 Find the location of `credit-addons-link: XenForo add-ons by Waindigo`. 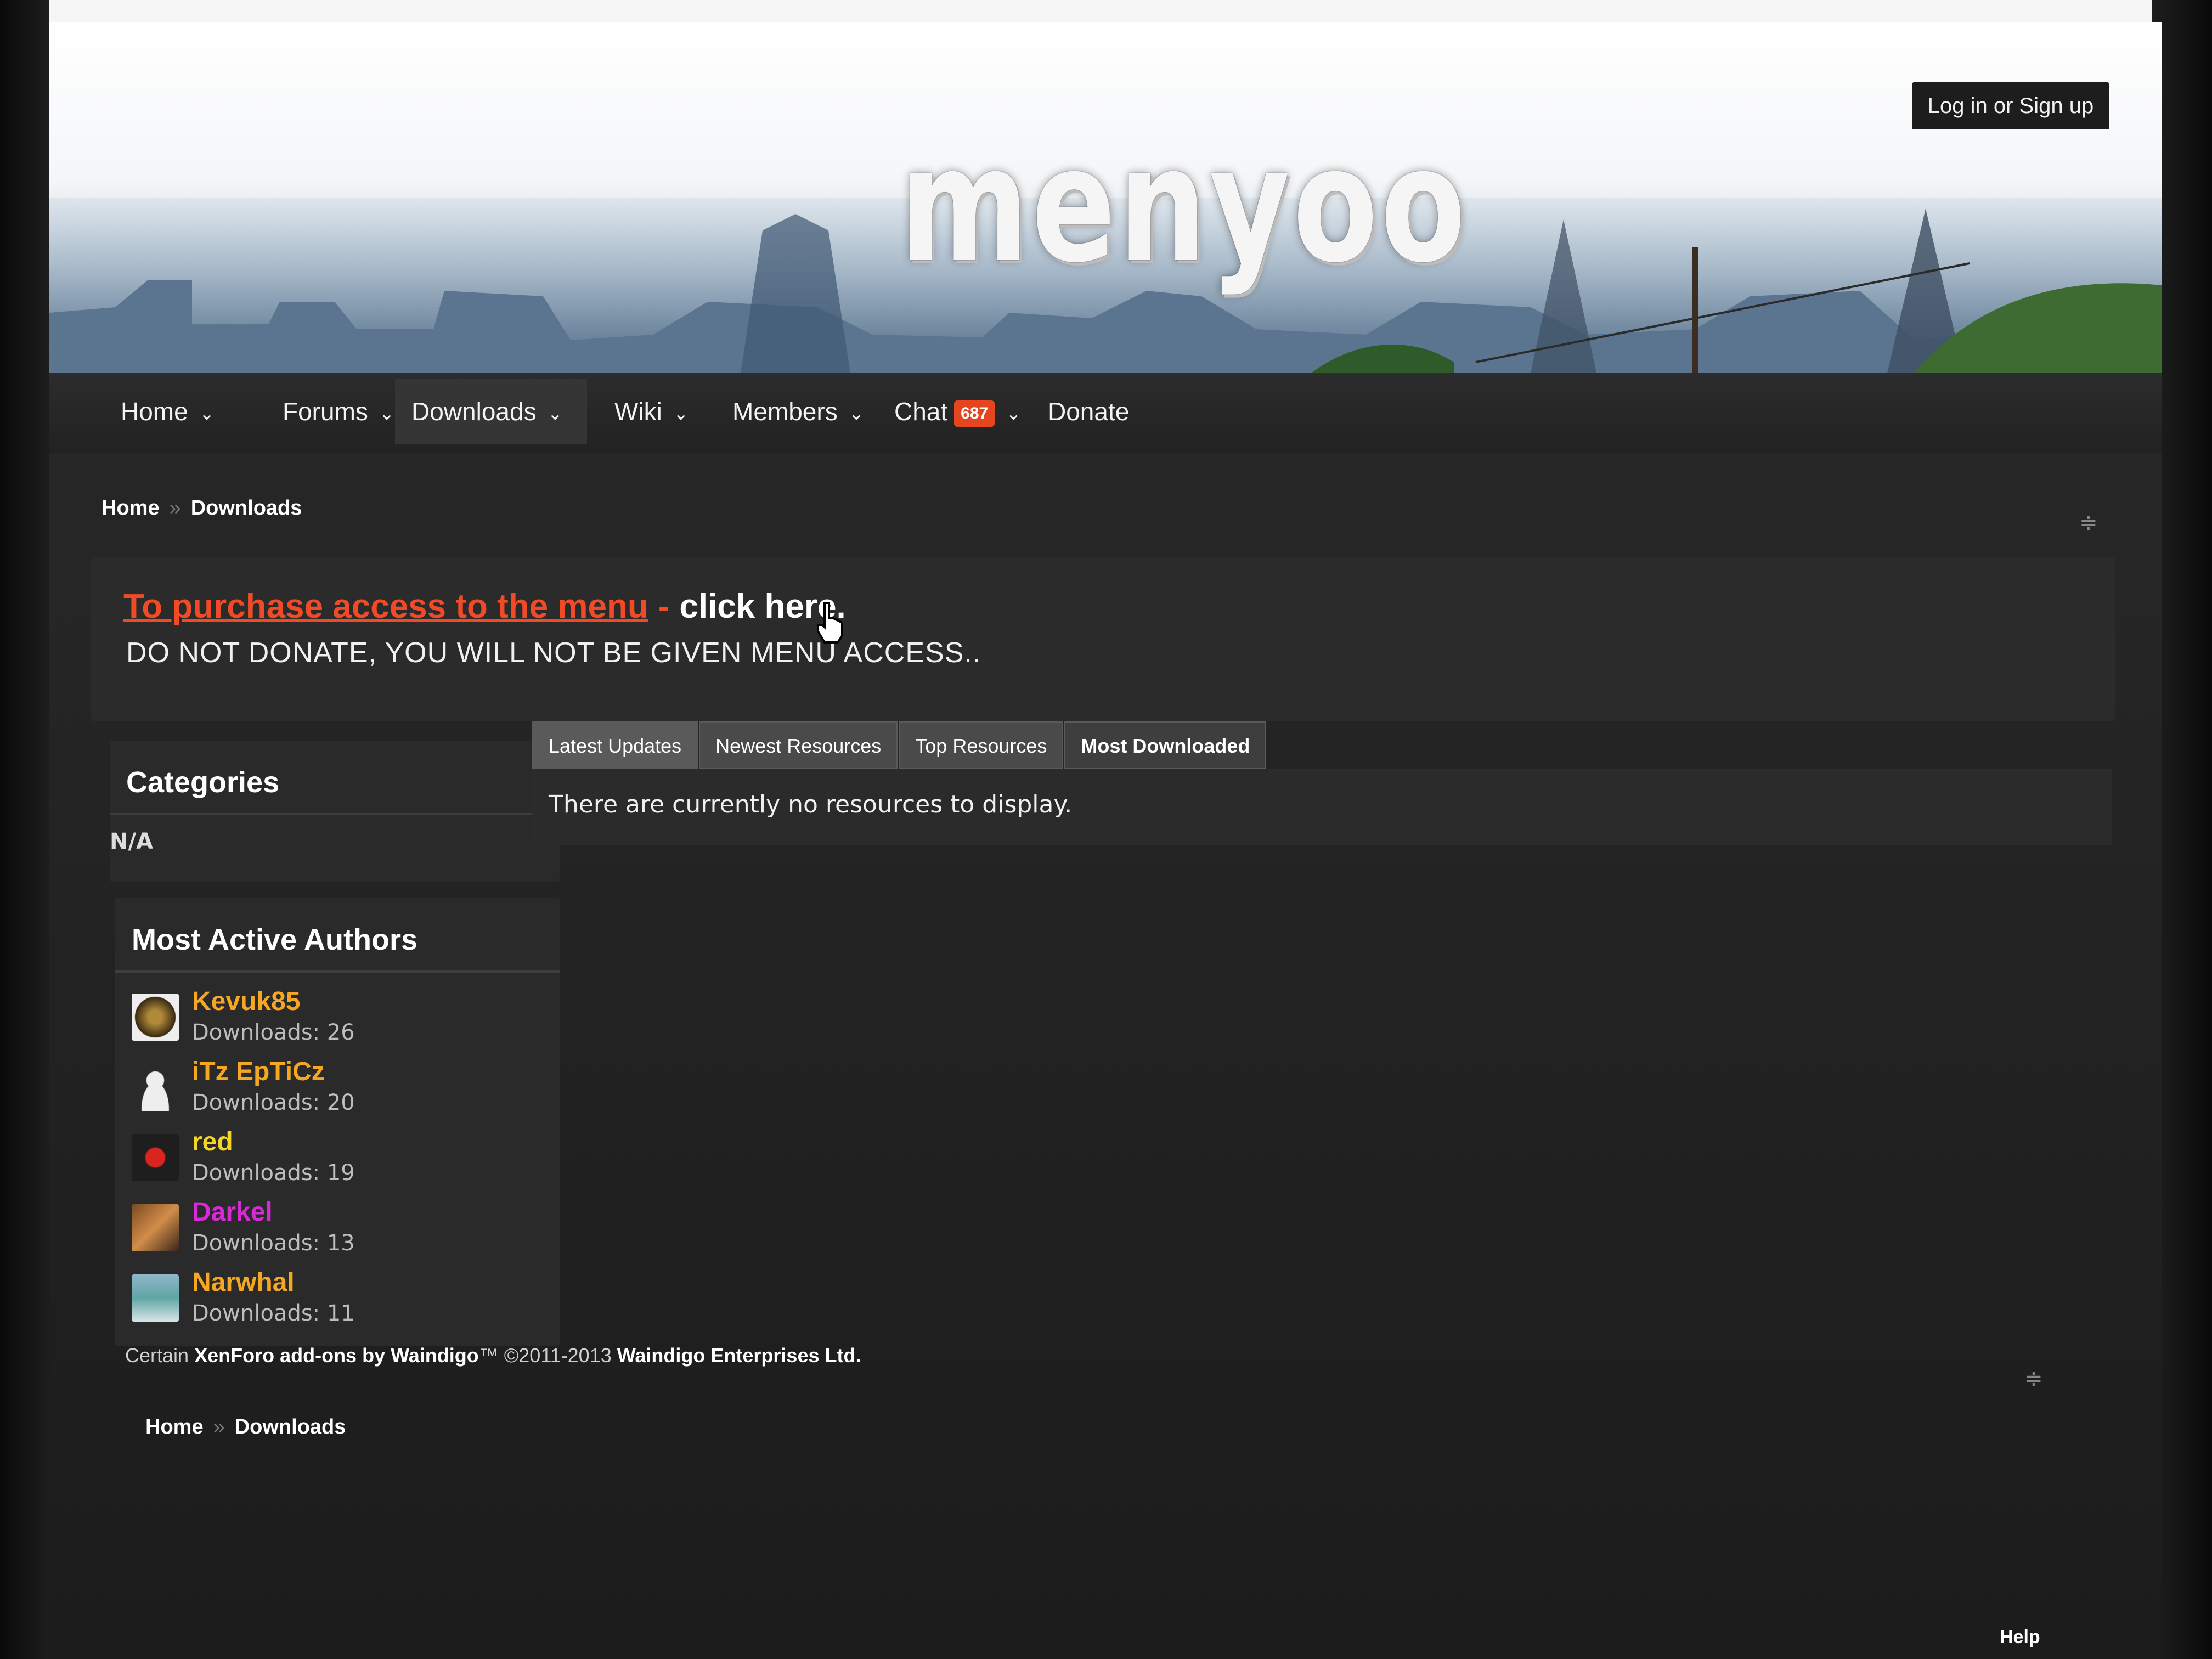

credit-addons-link: XenForo add-ons by Waindigo is located at coordinates (337, 1355).